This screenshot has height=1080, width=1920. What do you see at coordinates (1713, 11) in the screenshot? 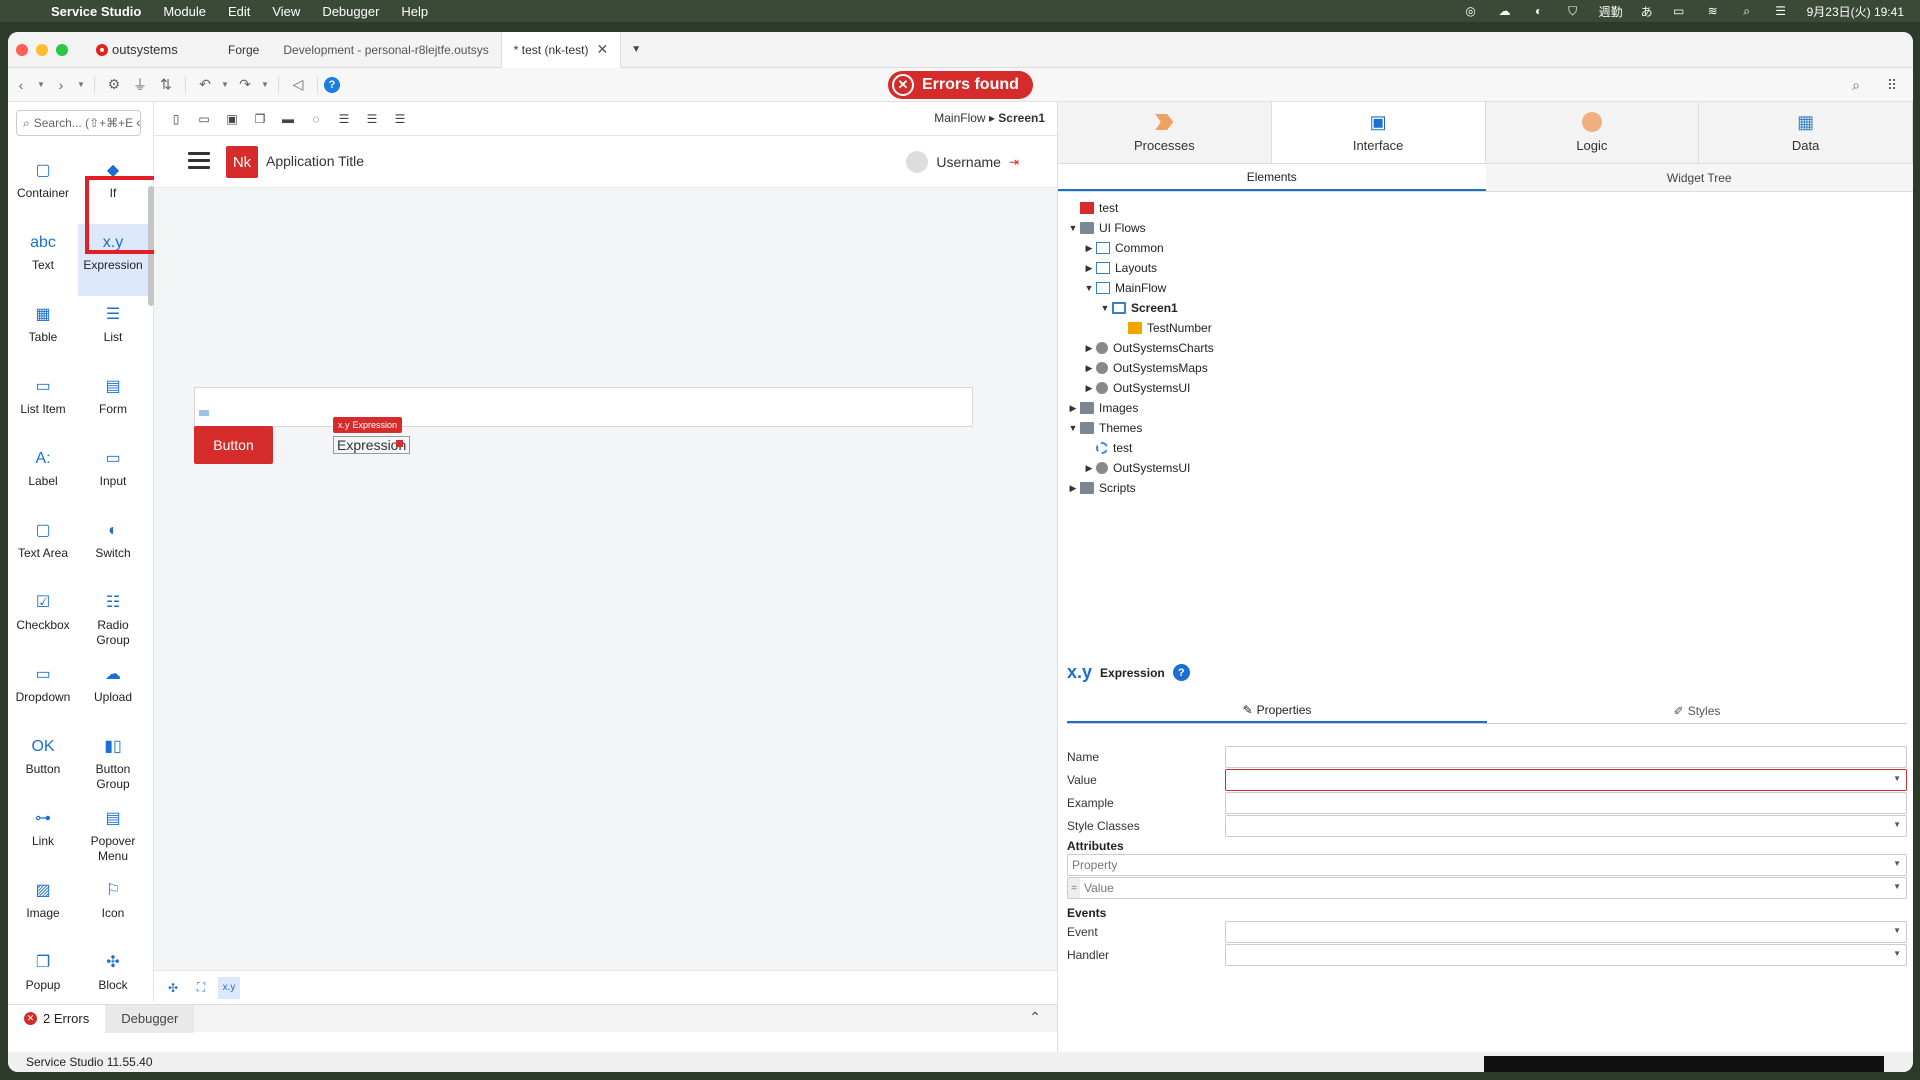
I see `wifi-icon: ≋` at bounding box center [1713, 11].